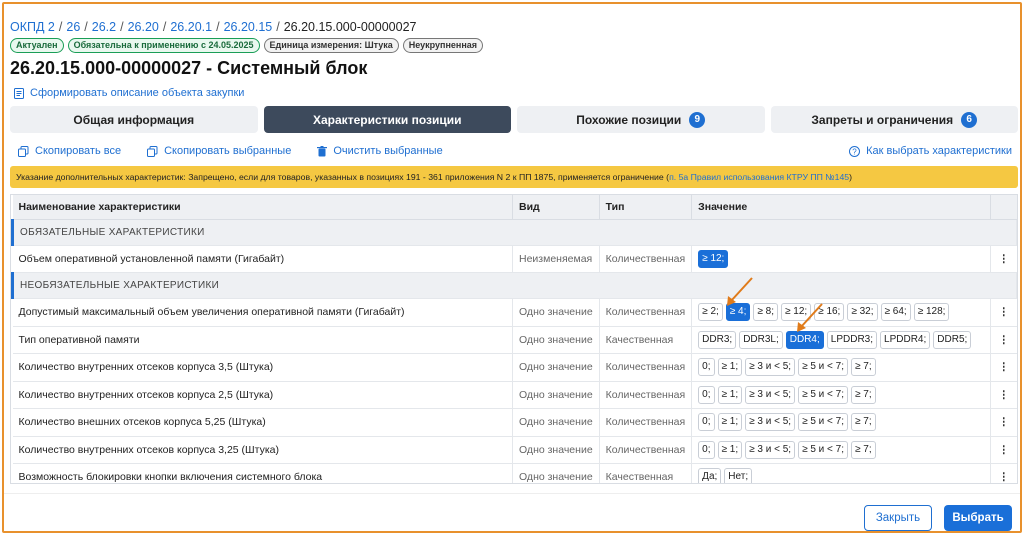  What do you see at coordinates (104, 27) in the screenshot?
I see `breadcrumb-item: 26.2` at bounding box center [104, 27].